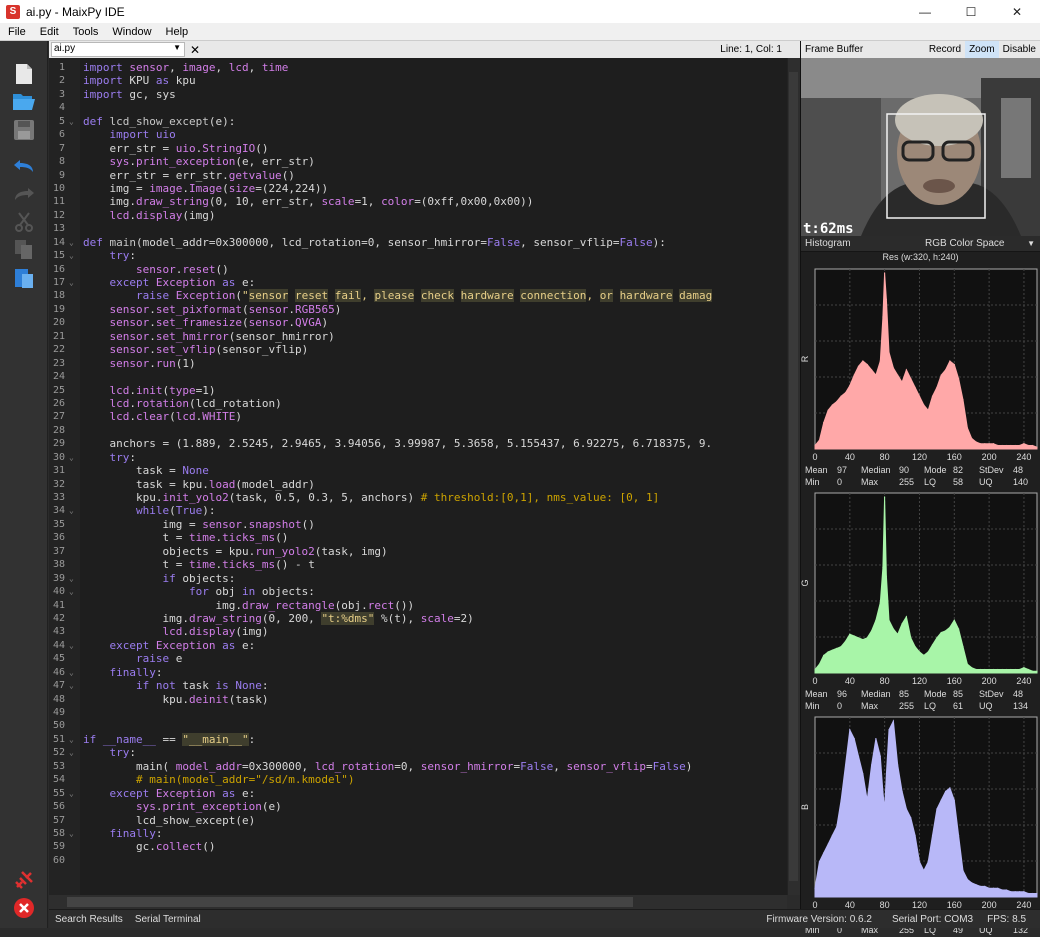  I want to click on undo-icon, so click(24, 166).